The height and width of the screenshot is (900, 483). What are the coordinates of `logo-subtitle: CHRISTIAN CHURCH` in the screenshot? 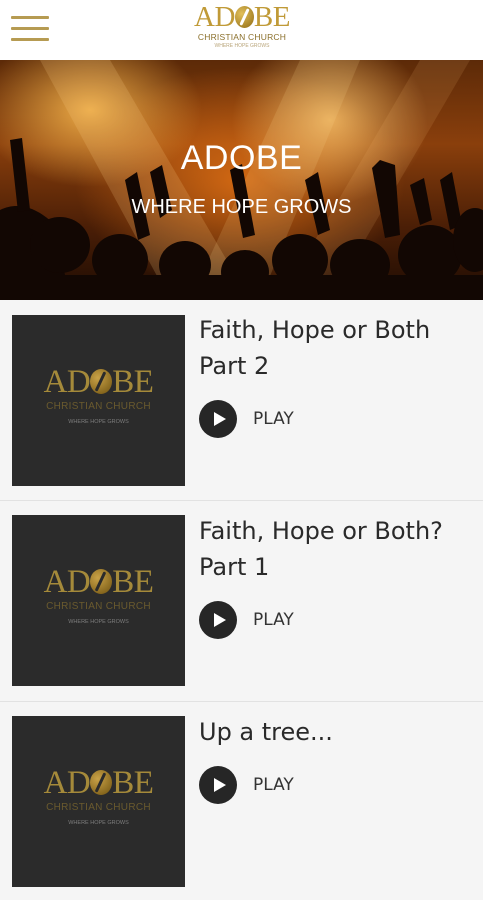 It's located at (242, 37).